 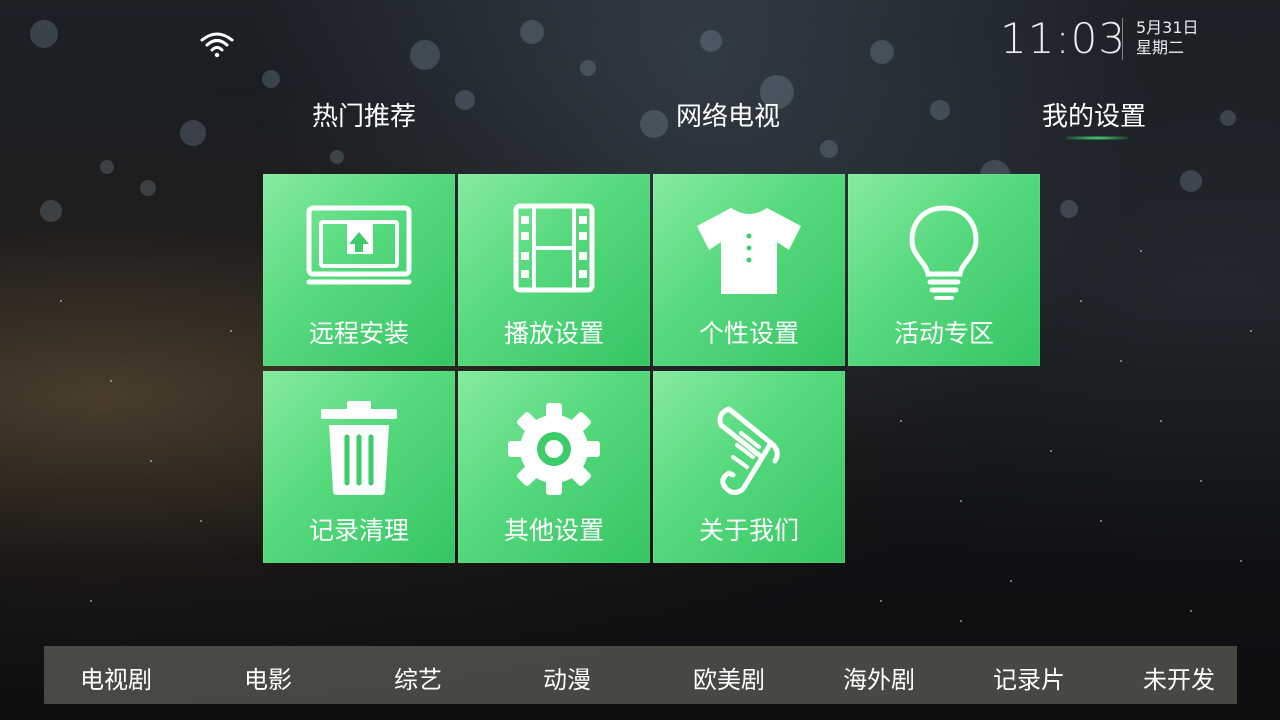 I want to click on tab-network-tv: 网络电视, so click(x=728, y=114).